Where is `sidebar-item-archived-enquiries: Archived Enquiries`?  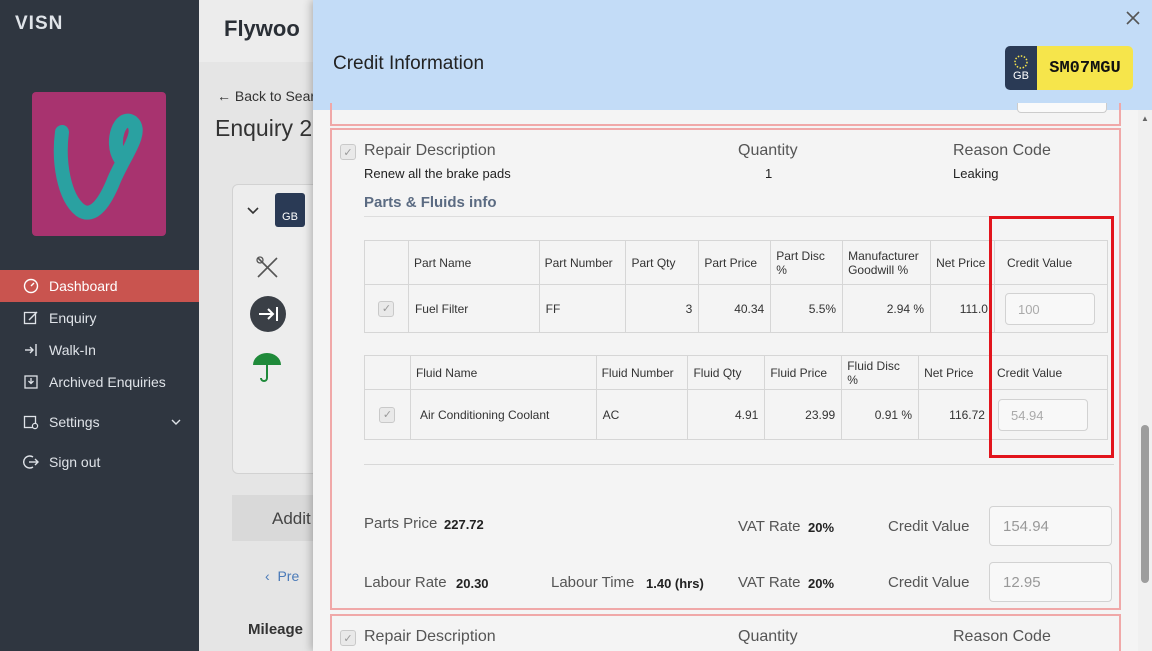 sidebar-item-archived-enquiries: Archived Enquiries is located at coordinates (99, 382).